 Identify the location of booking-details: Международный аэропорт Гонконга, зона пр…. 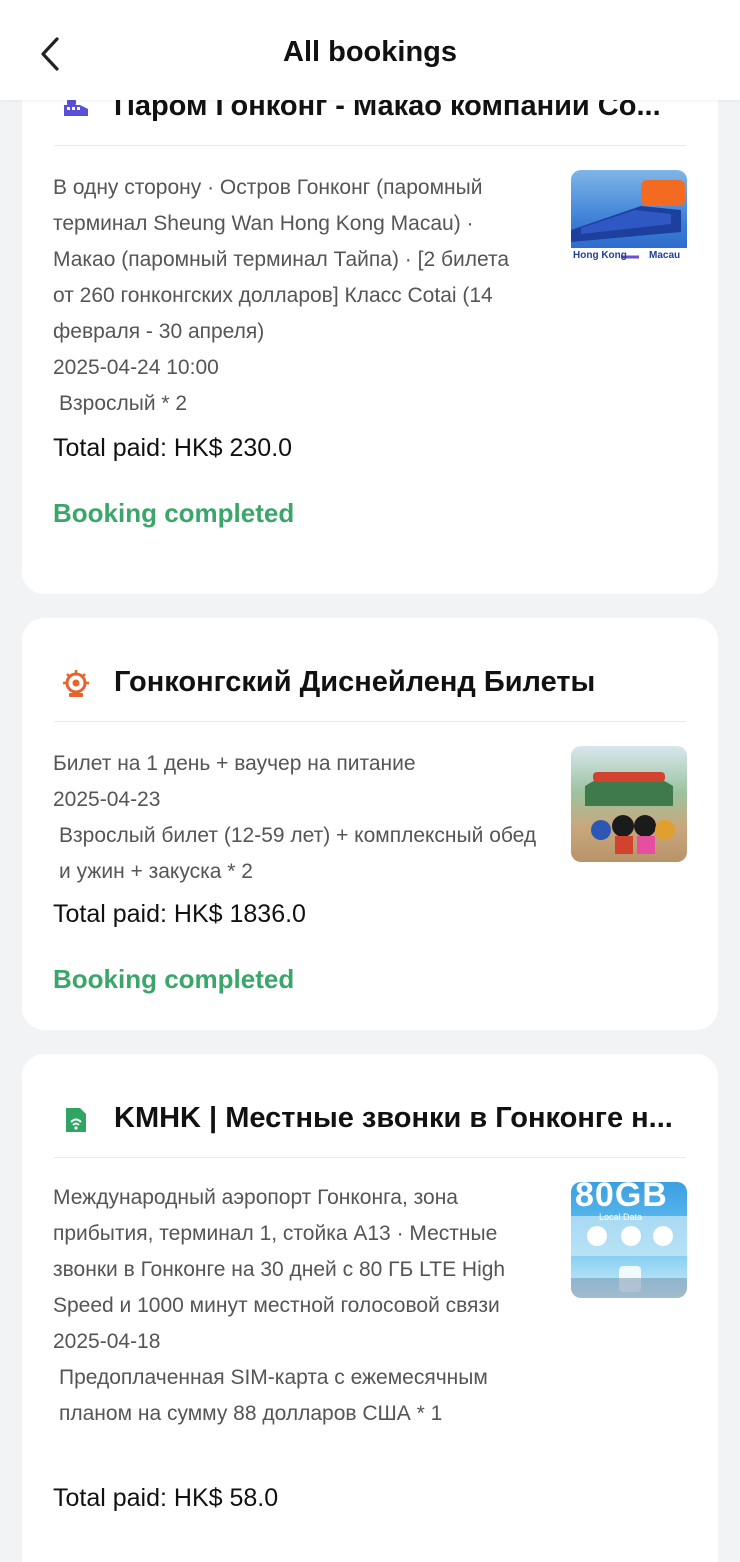
(303, 1306).